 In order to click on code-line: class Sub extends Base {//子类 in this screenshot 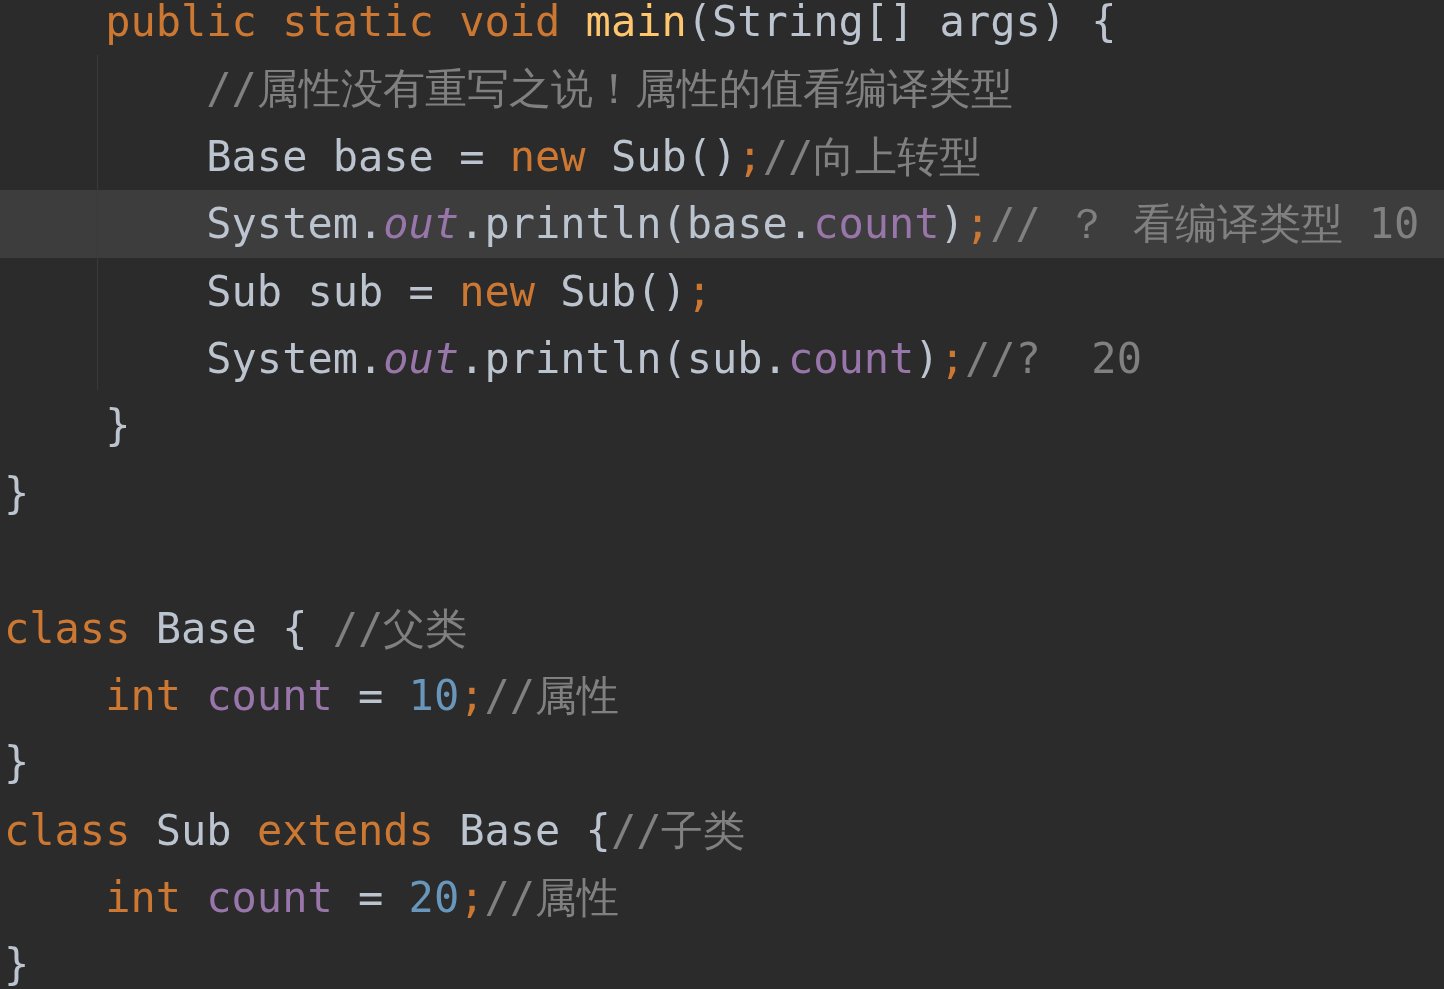, I will do `click(375, 830)`.